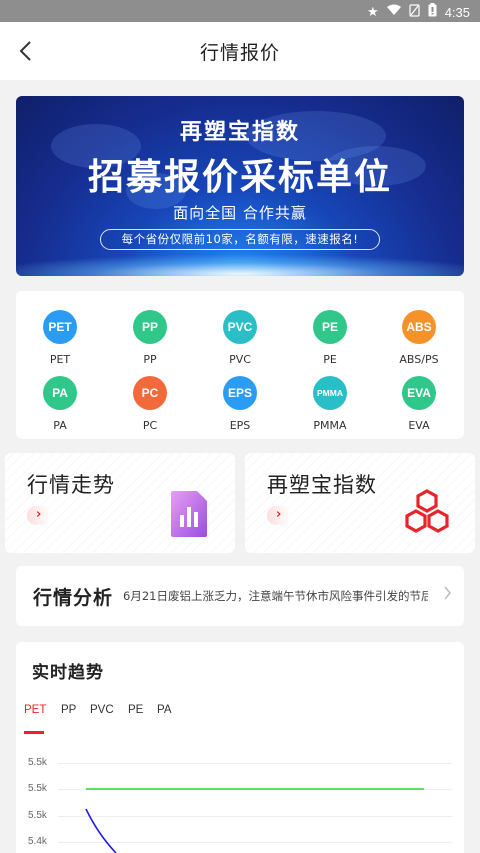  What do you see at coordinates (101, 830) in the screenshot?
I see `series-line-blue` at bounding box center [101, 830].